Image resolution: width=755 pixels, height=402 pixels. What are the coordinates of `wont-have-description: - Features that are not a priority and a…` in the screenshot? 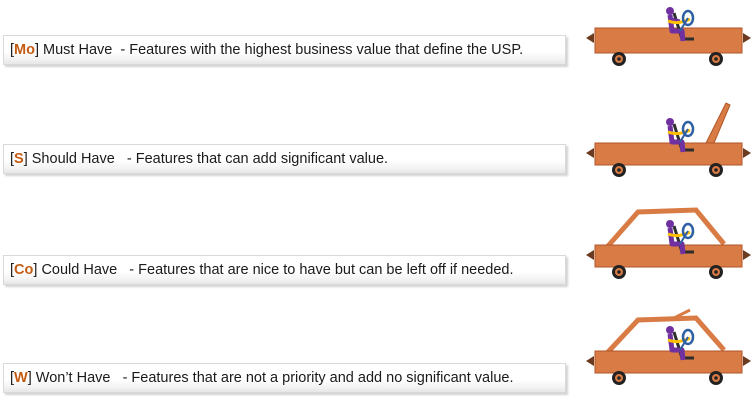 It's located at (318, 378).